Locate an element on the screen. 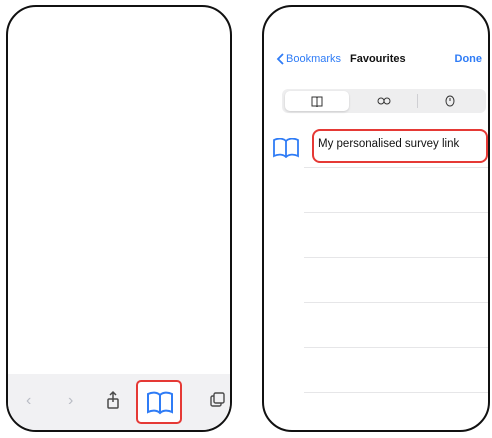  back-button: Bookmarks is located at coordinates (308, 59).